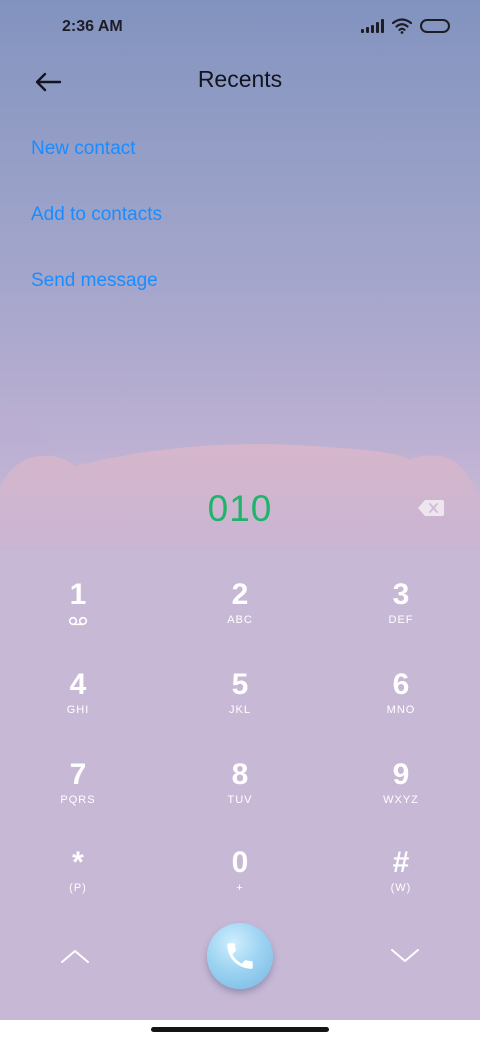 The height and width of the screenshot is (1040, 480). I want to click on key-digit: *, so click(78, 862).